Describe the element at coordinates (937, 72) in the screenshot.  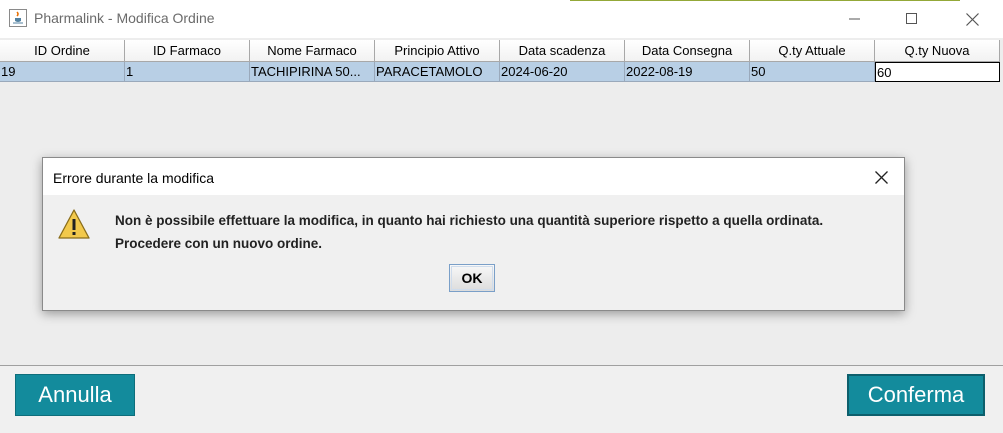
I see `cell-qty-nuova-editor: 60` at that location.